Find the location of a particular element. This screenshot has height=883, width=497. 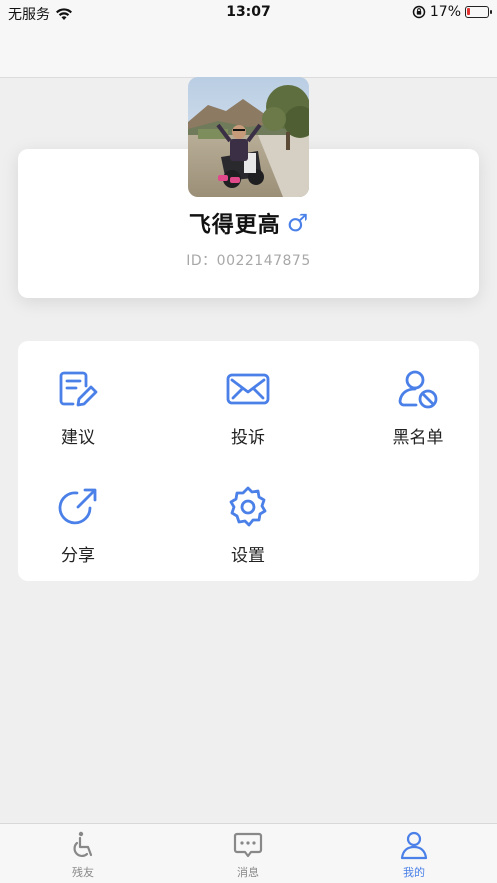

tab-messages: 消息 is located at coordinates (248, 855).